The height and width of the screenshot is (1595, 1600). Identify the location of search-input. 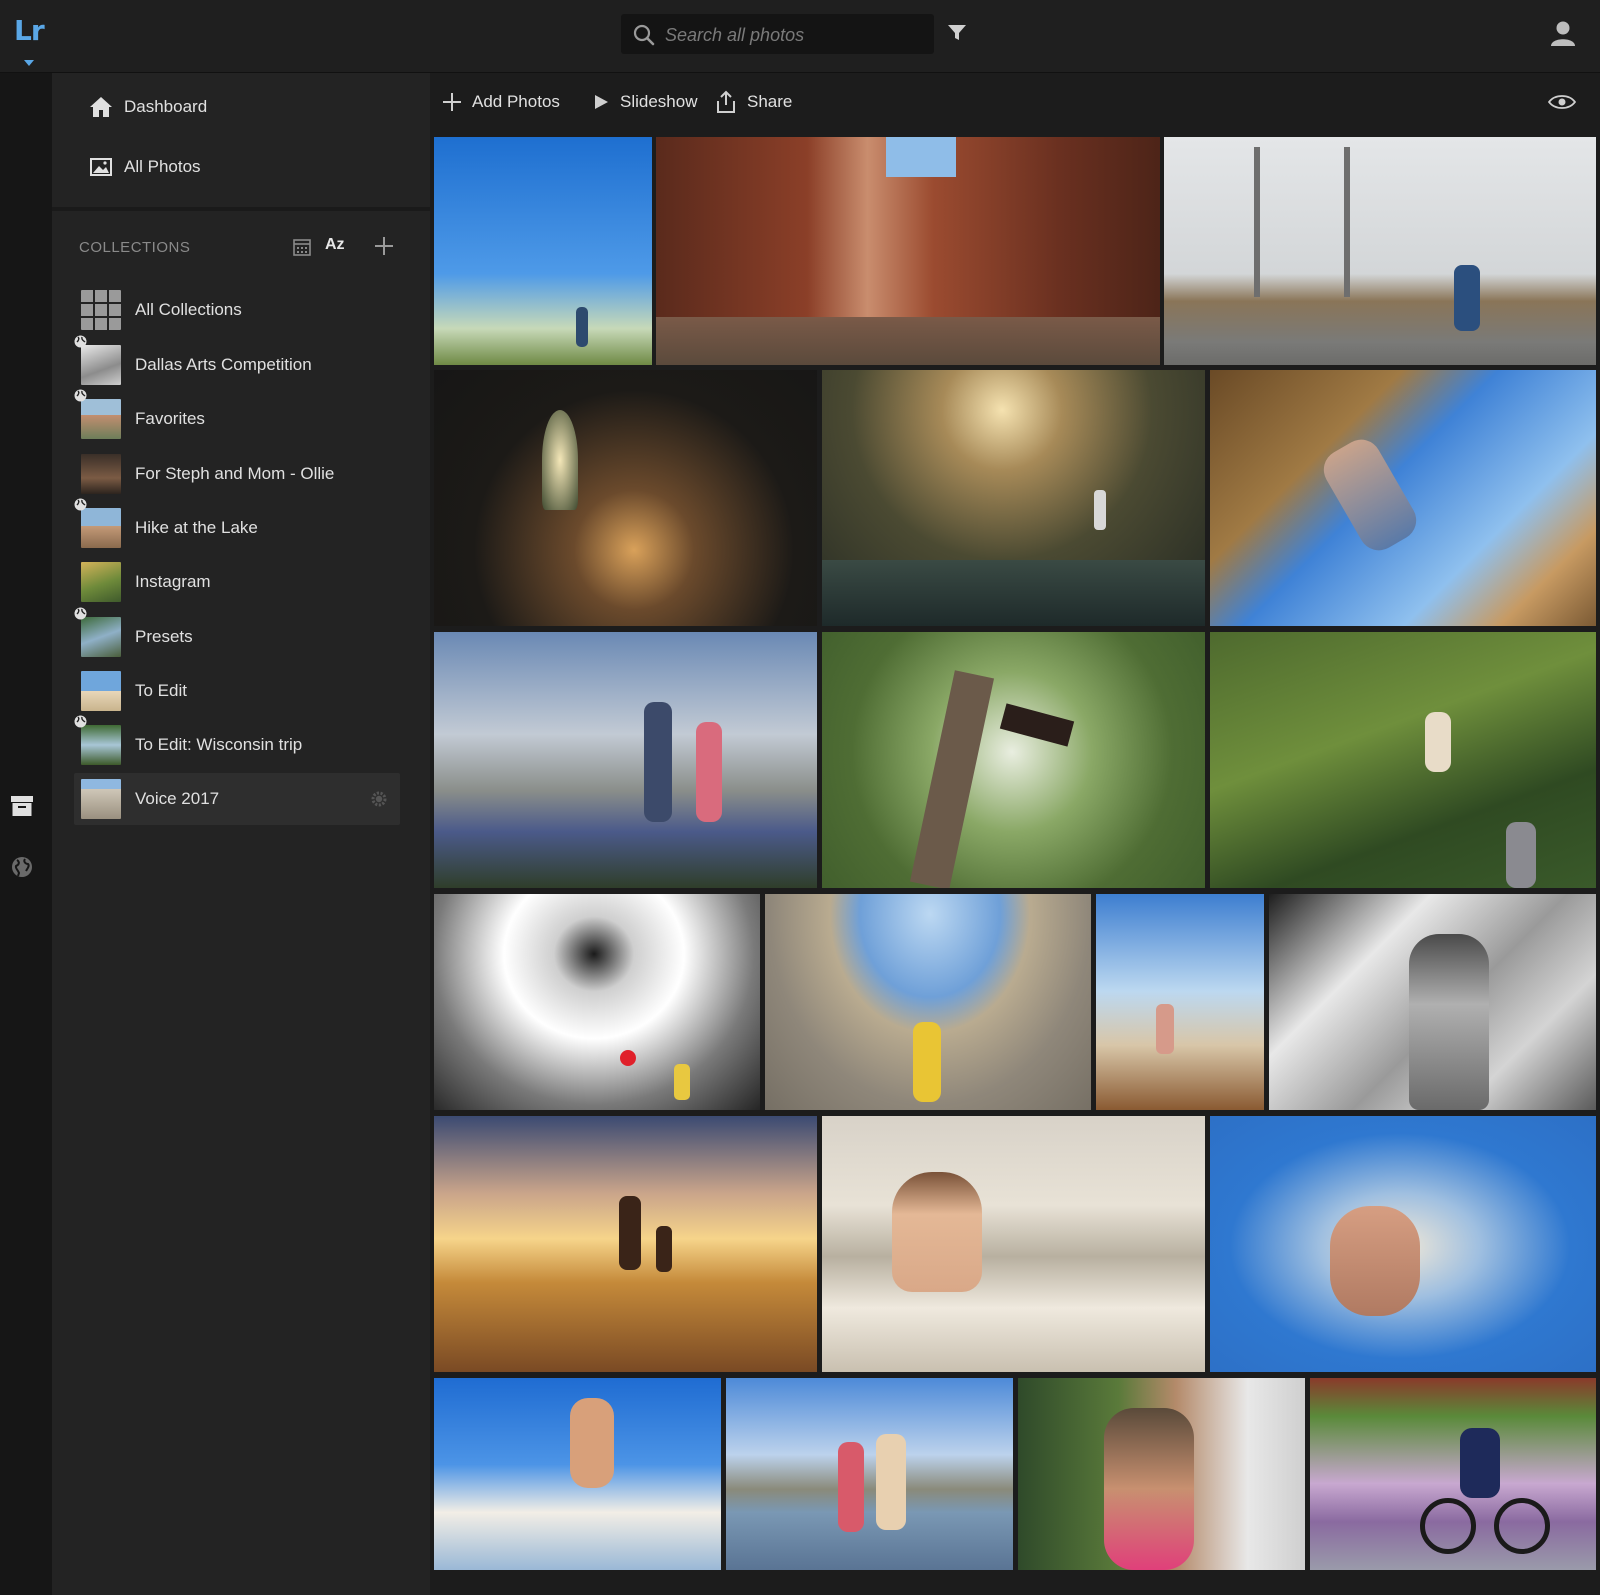
(795, 35).